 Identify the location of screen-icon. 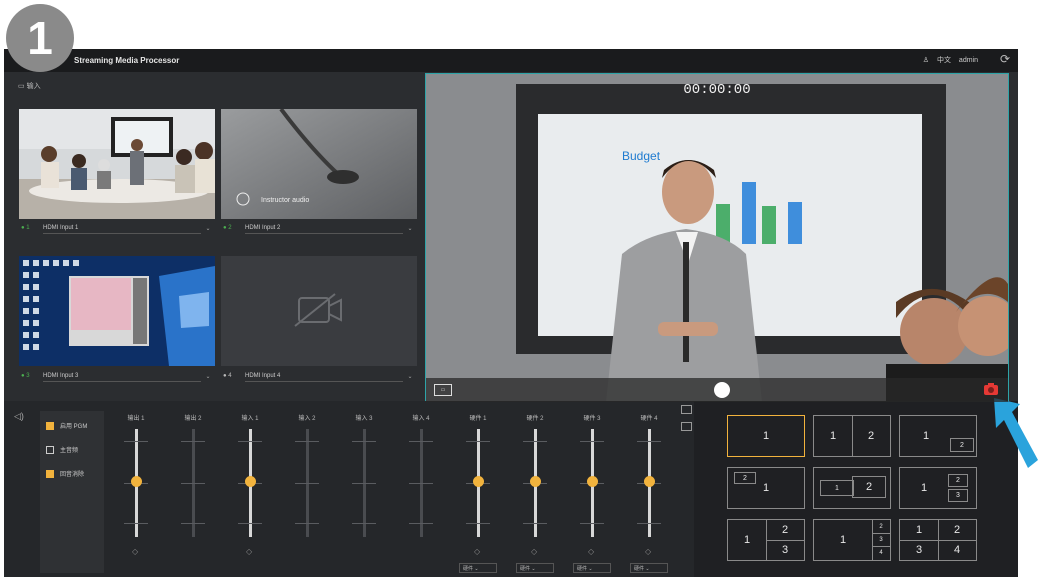
(686, 426).